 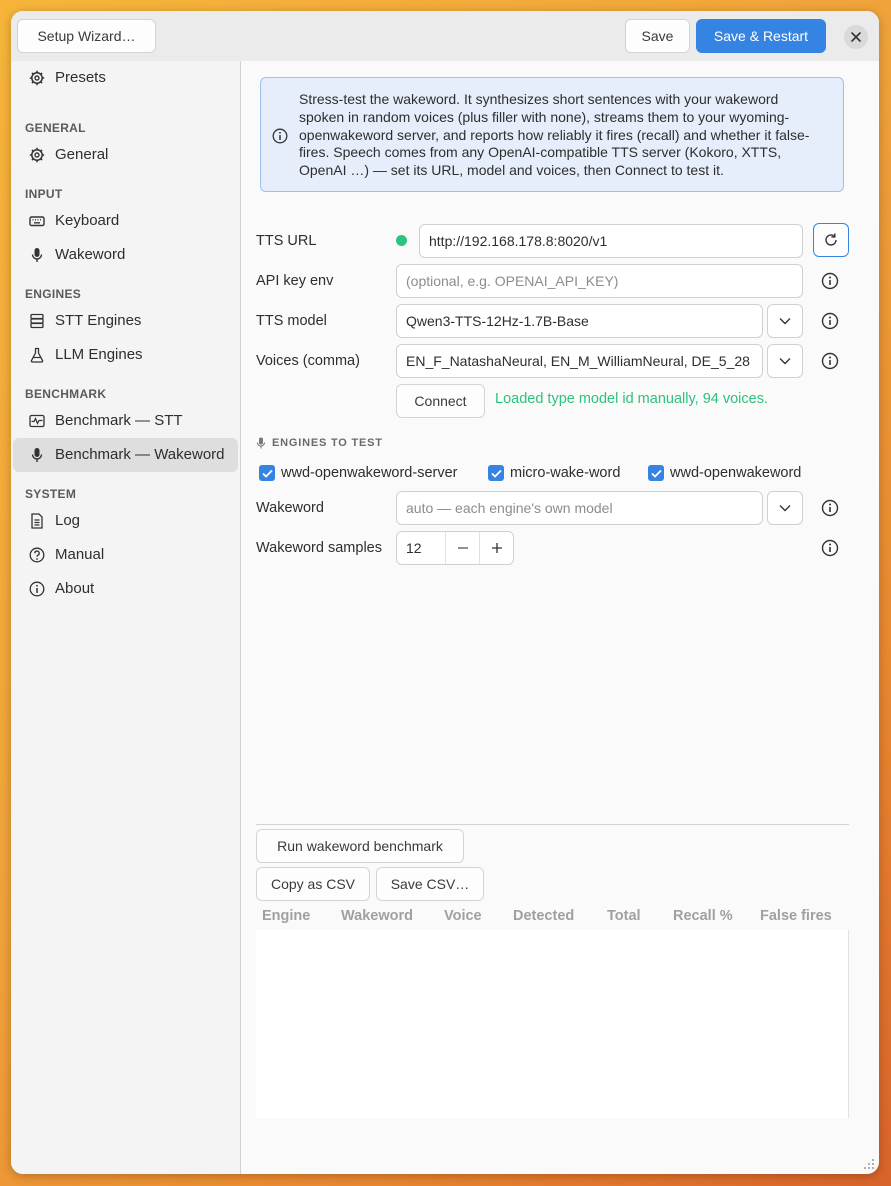 What do you see at coordinates (90, 254) in the screenshot?
I see `sidebar-item-label: Wakeword` at bounding box center [90, 254].